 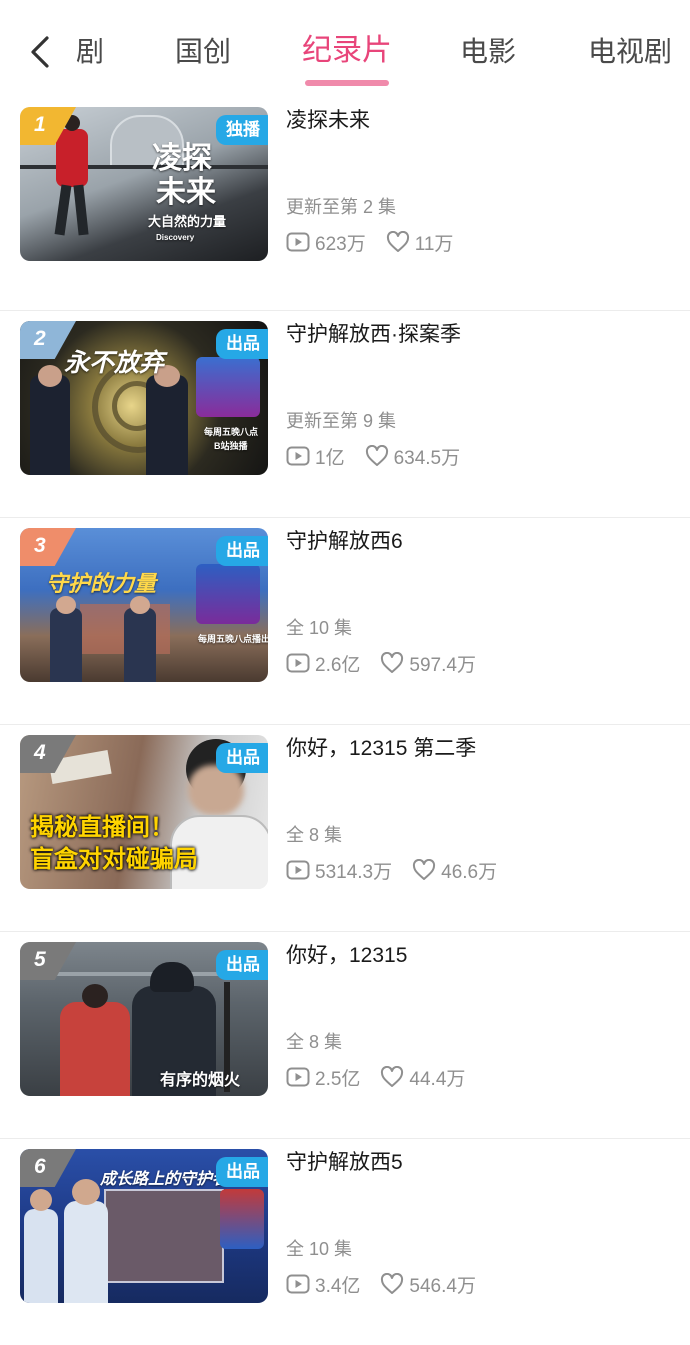 I want to click on play-count: 5314.3万, so click(x=339, y=870).